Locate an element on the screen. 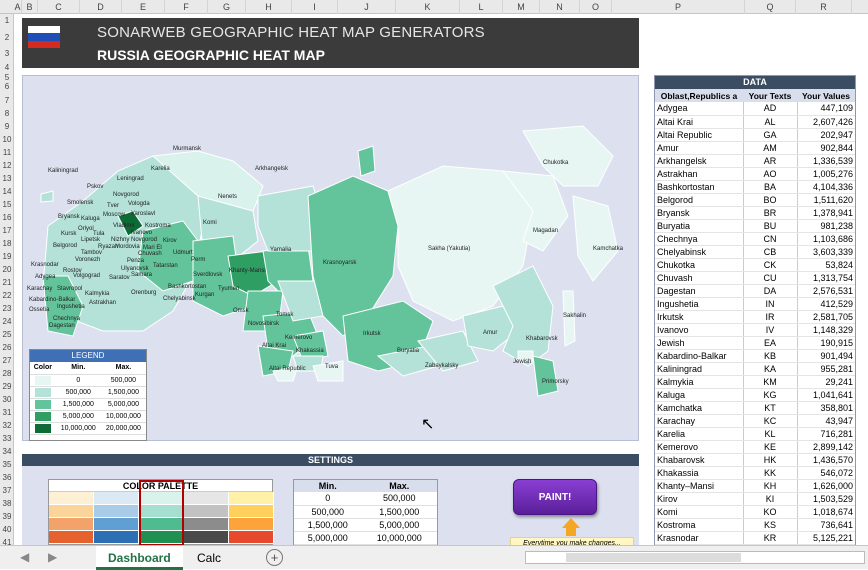 The height and width of the screenshot is (570, 868). data-row: Altai Republic GA 202,947 is located at coordinates (755, 135).